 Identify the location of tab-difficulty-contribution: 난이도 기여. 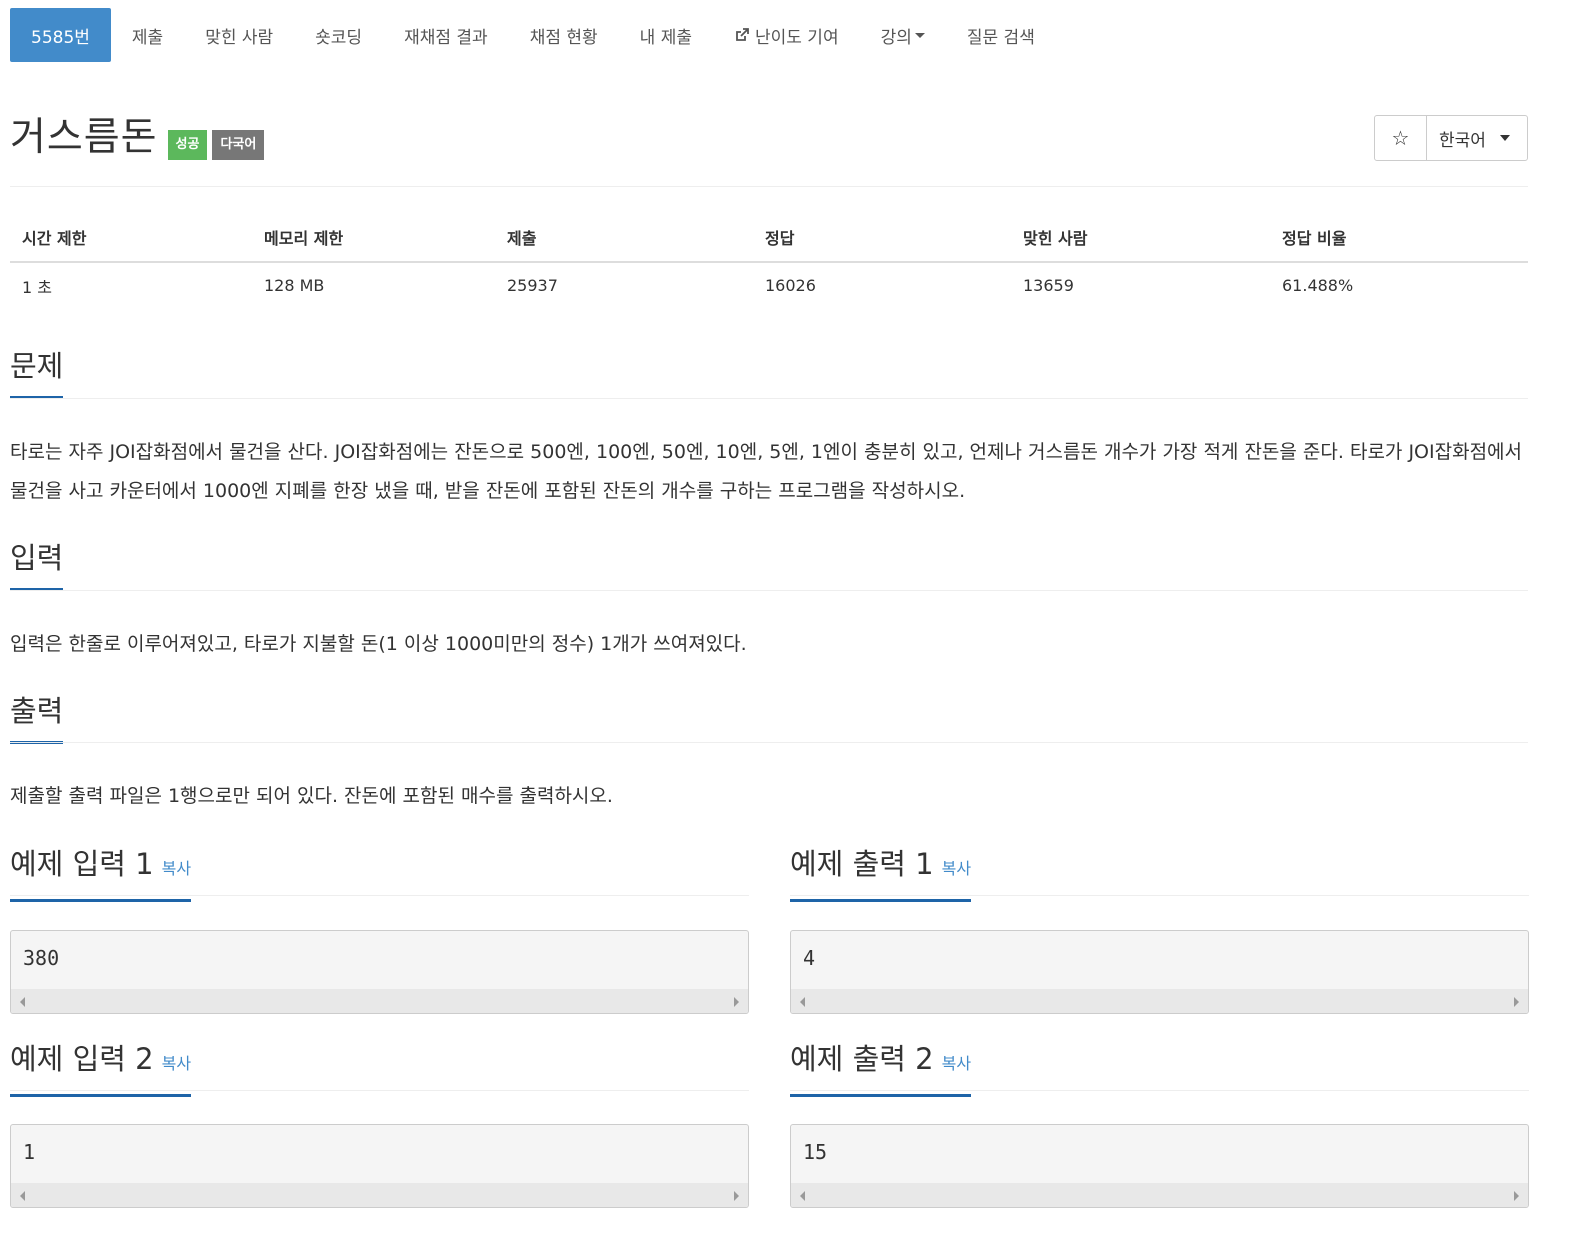
(786, 35).